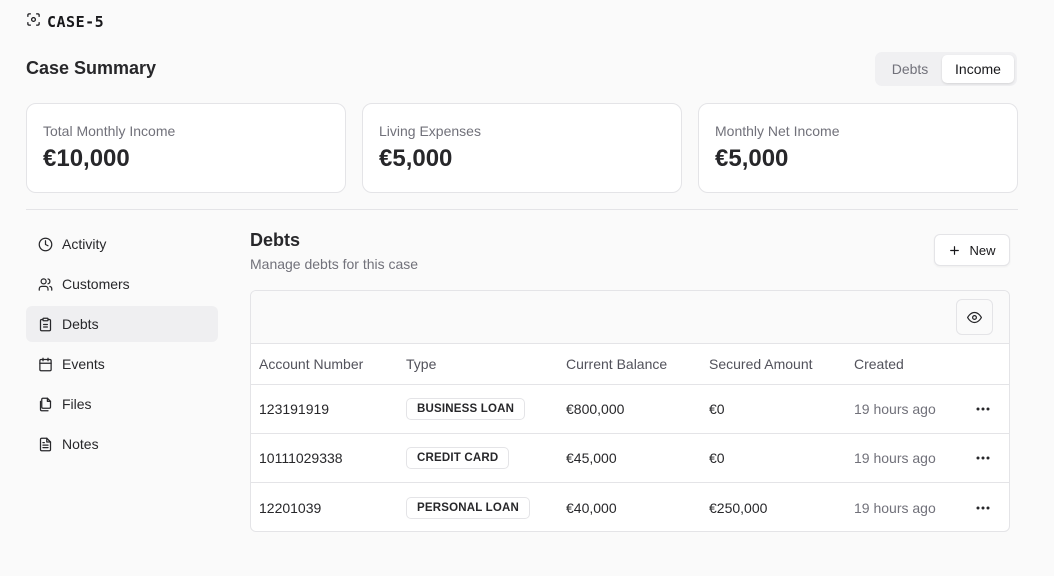  Describe the element at coordinates (122, 324) in the screenshot. I see `sidebar-item-debts: Debts` at that location.